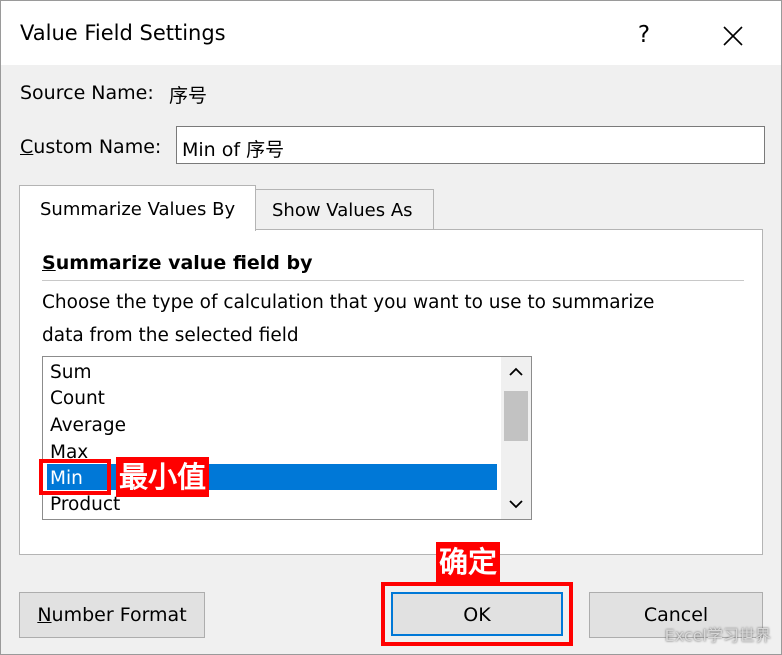 This screenshot has width=782, height=655. I want to click on min-highlight-box, so click(75, 477).